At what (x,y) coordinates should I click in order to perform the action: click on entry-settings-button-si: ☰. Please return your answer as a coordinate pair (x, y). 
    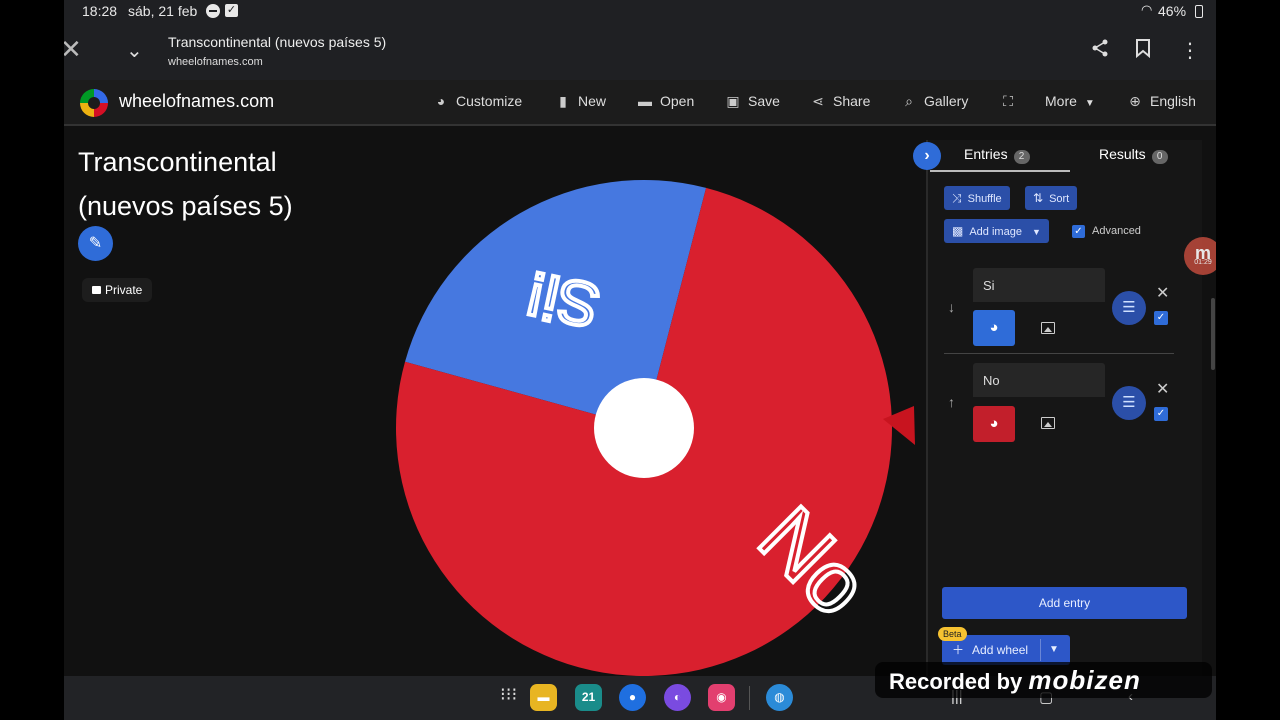
    Looking at the image, I should click on (1129, 308).